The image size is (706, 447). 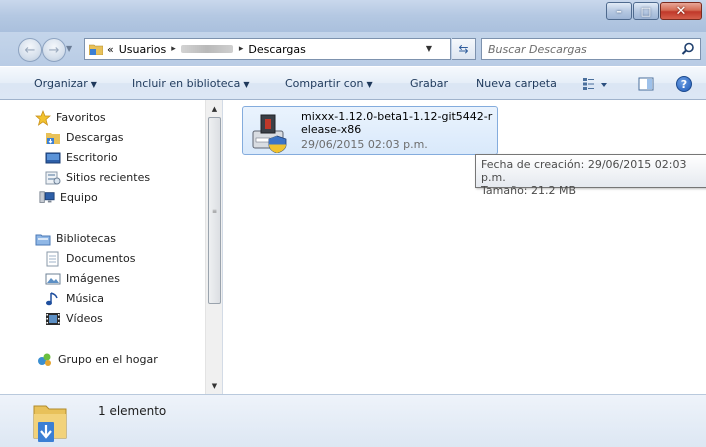 What do you see at coordinates (516, 83) in the screenshot?
I see `new-folder-button: Nueva carpeta` at bounding box center [516, 83].